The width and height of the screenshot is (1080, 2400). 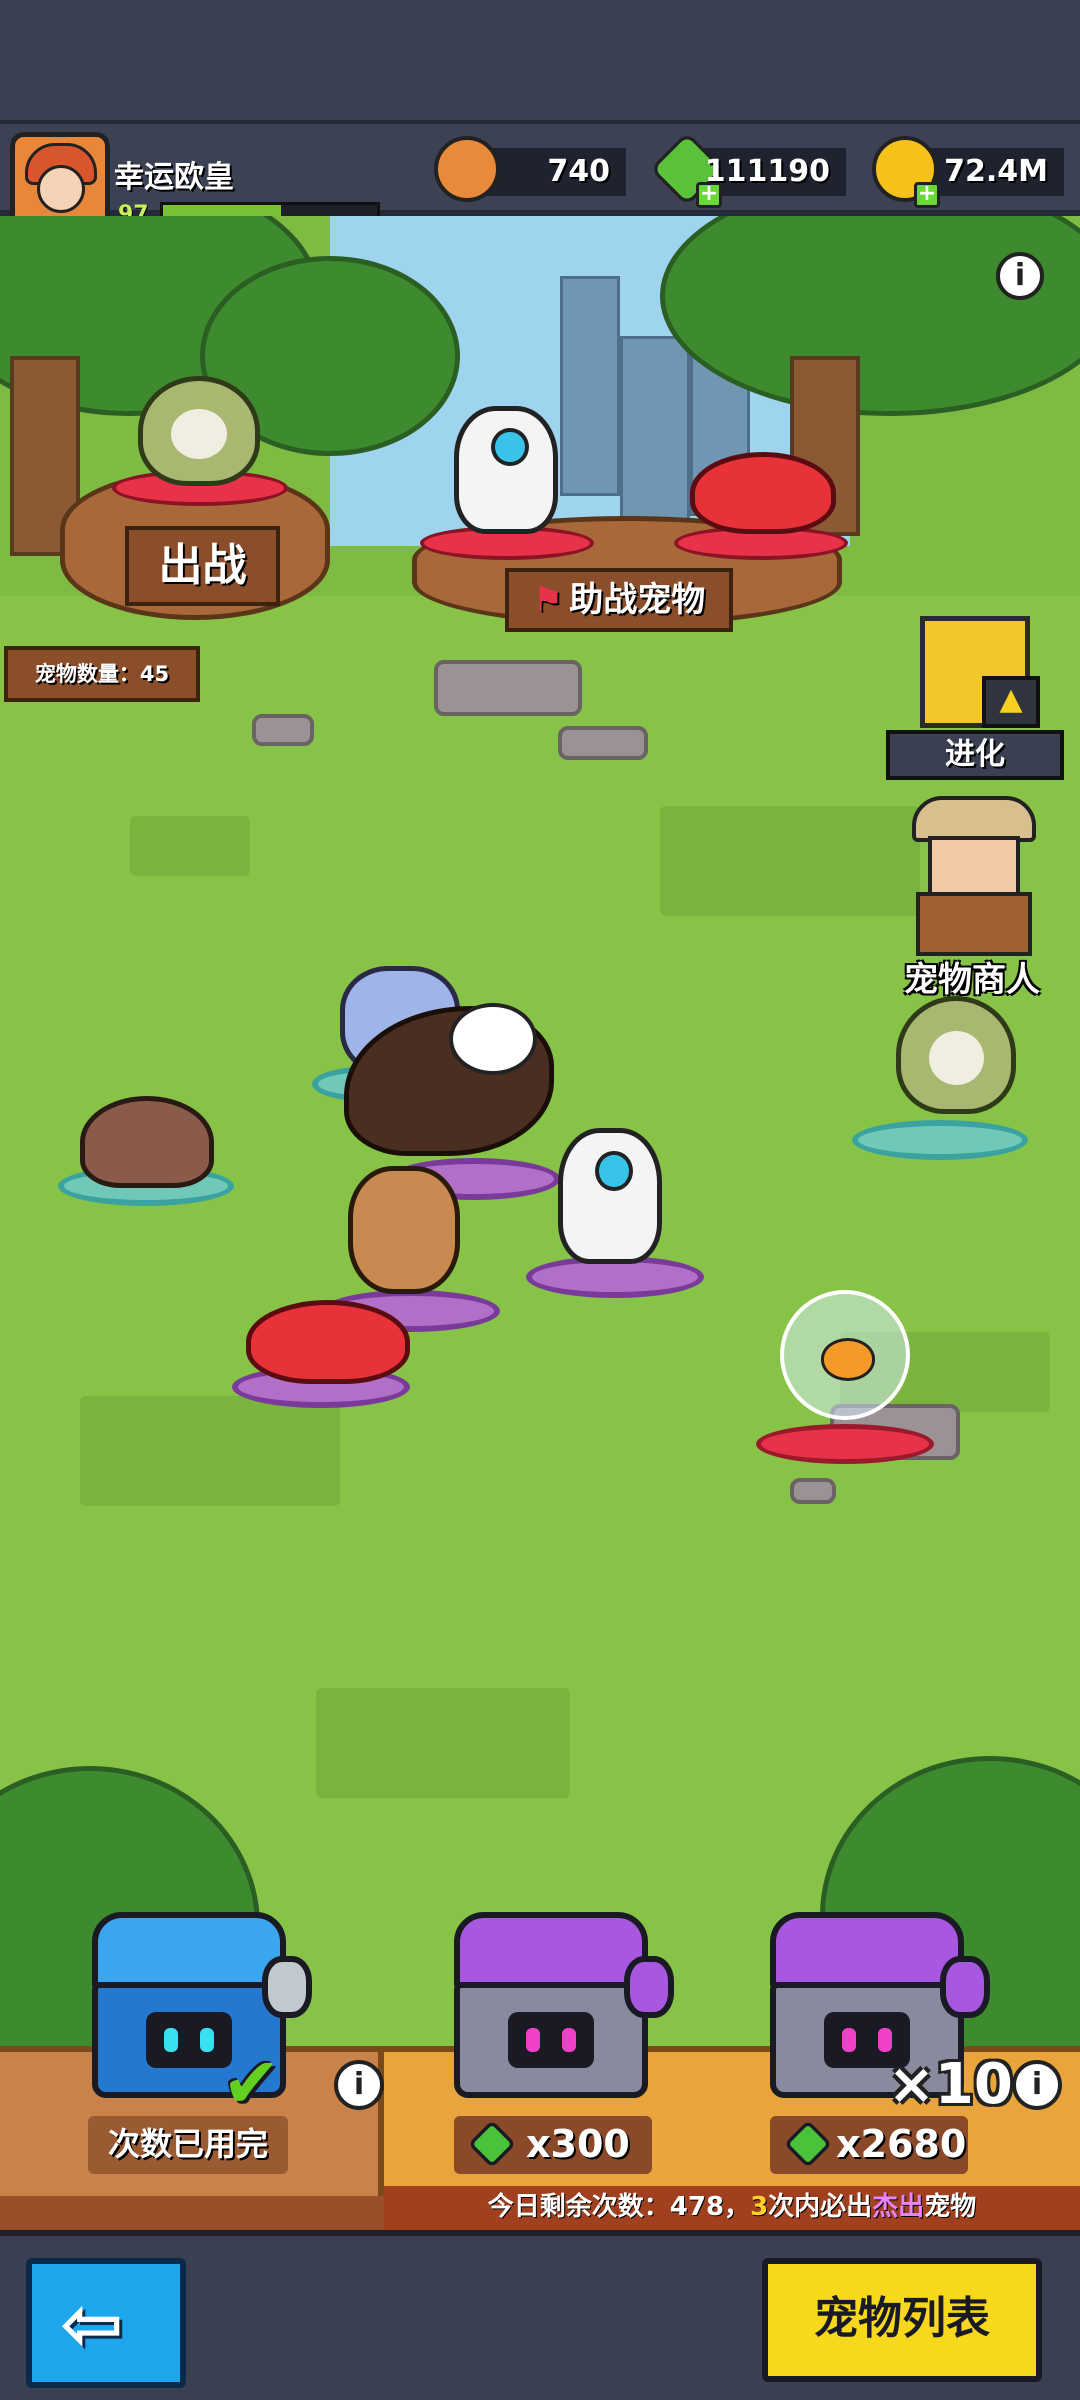 What do you see at coordinates (1020, 276) in the screenshot?
I see `info-icon: i` at bounding box center [1020, 276].